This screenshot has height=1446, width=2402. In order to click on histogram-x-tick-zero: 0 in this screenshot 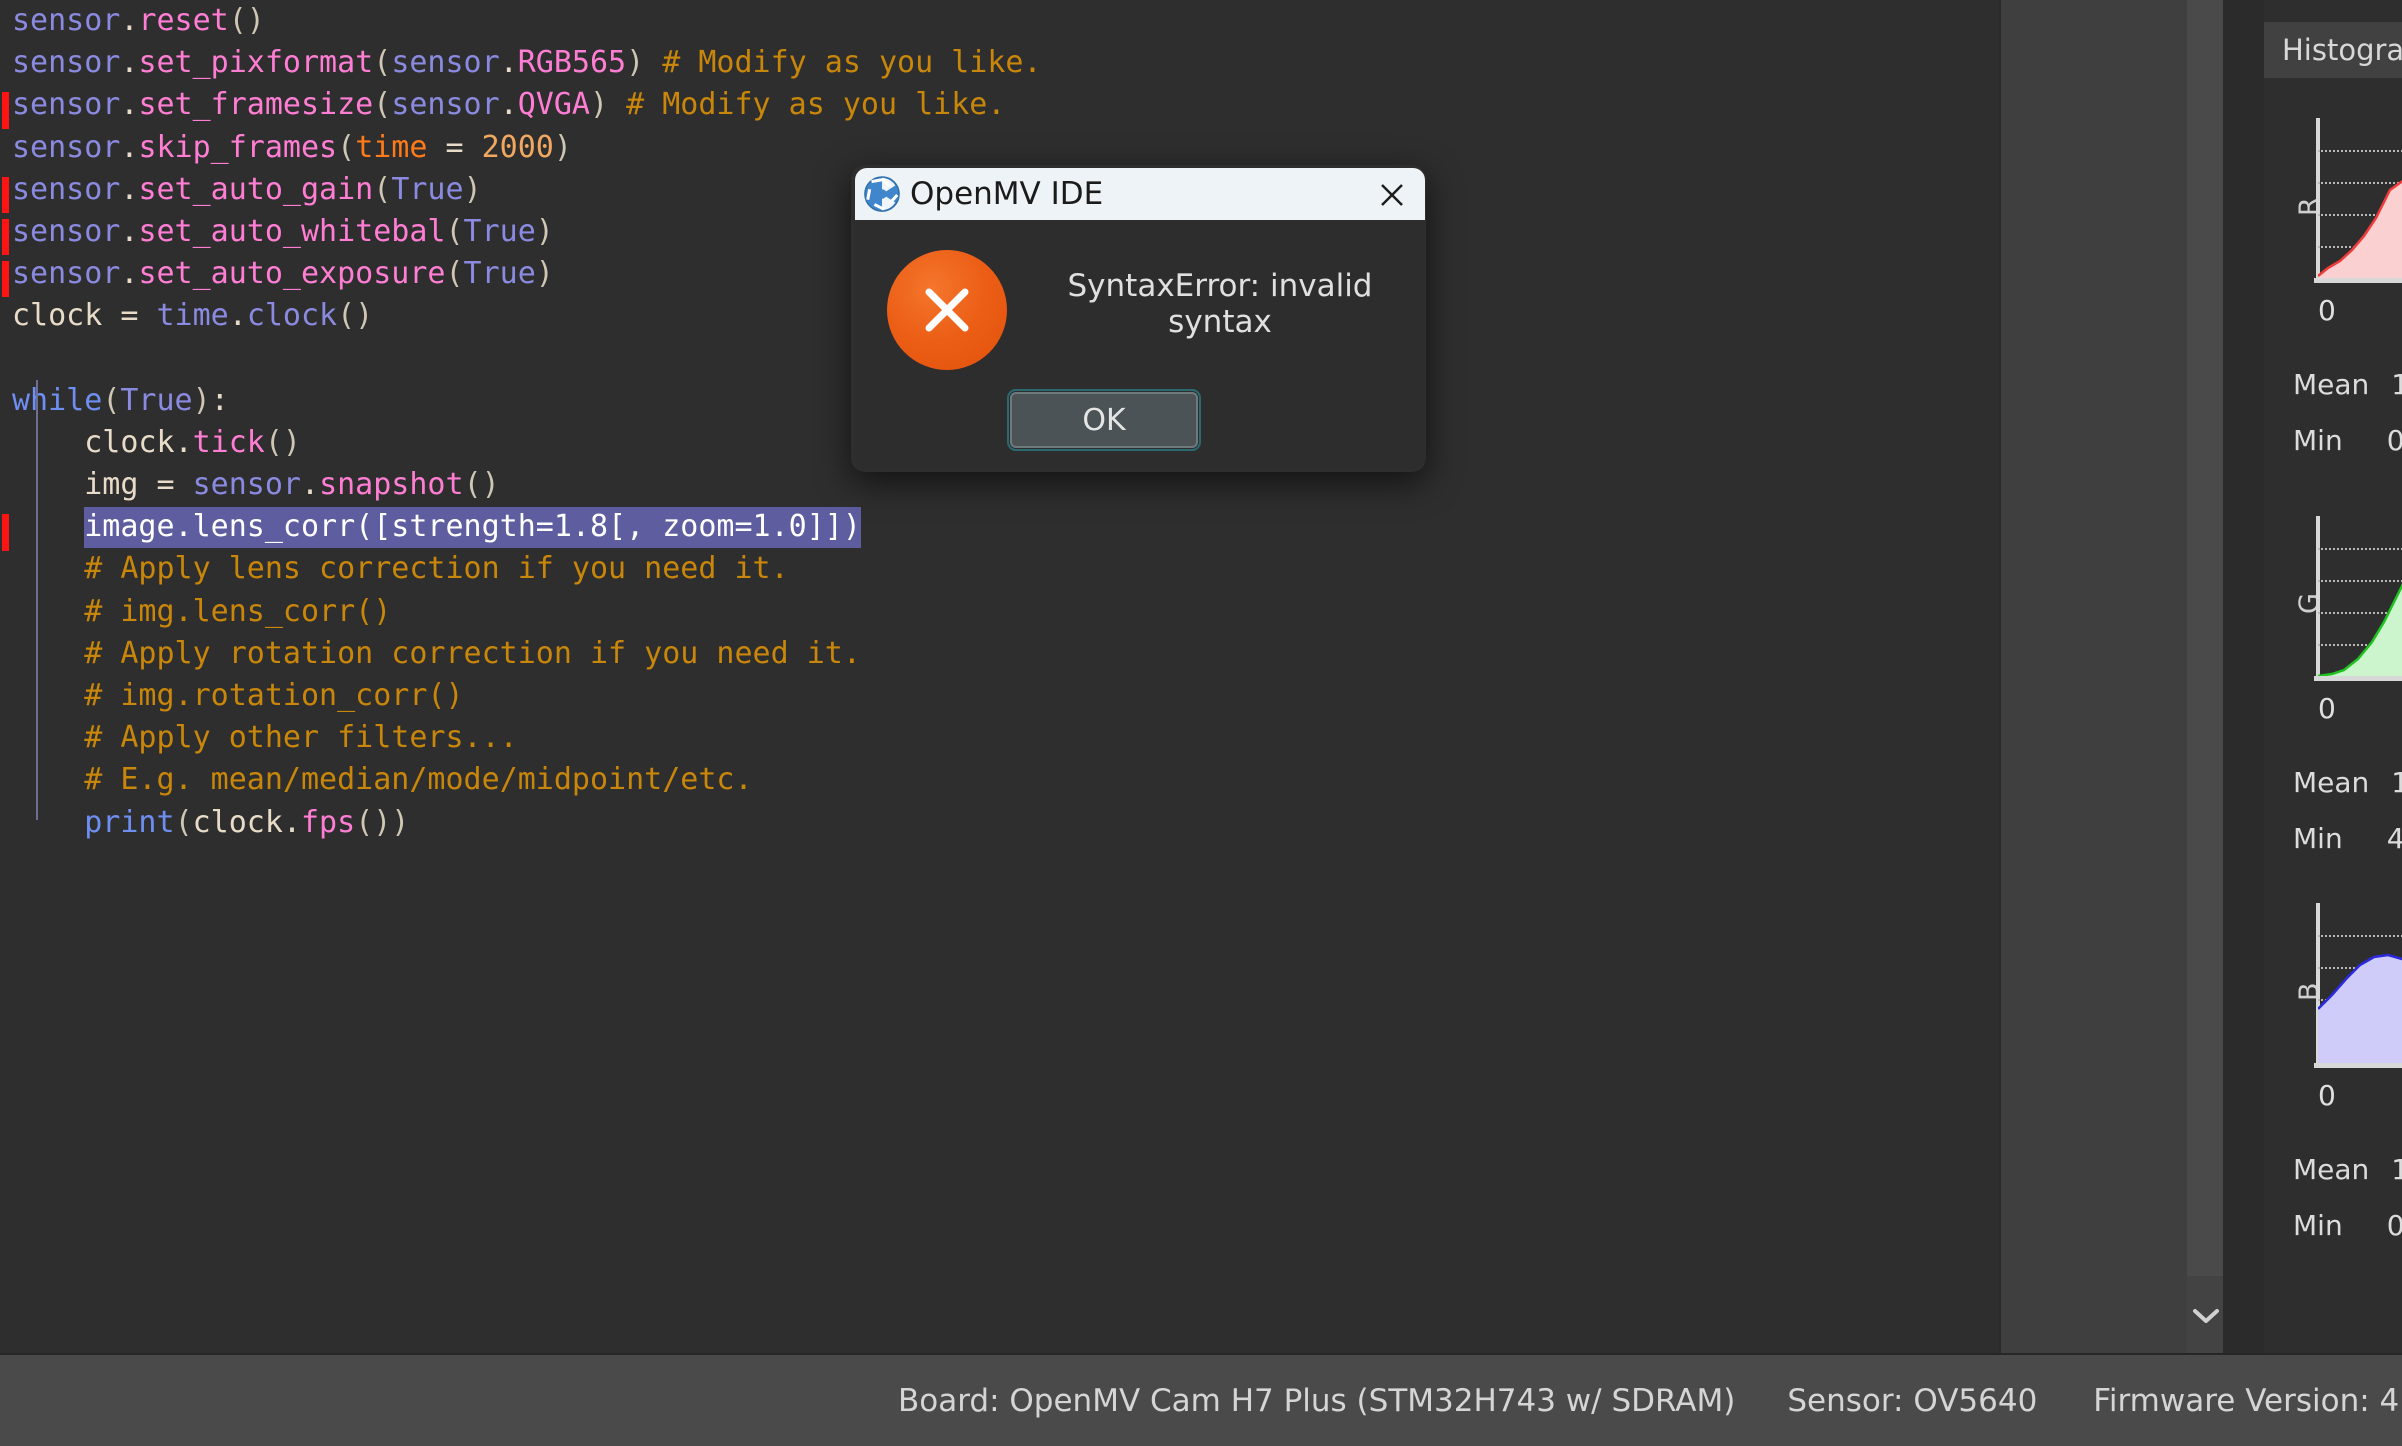, I will do `click(2327, 310)`.